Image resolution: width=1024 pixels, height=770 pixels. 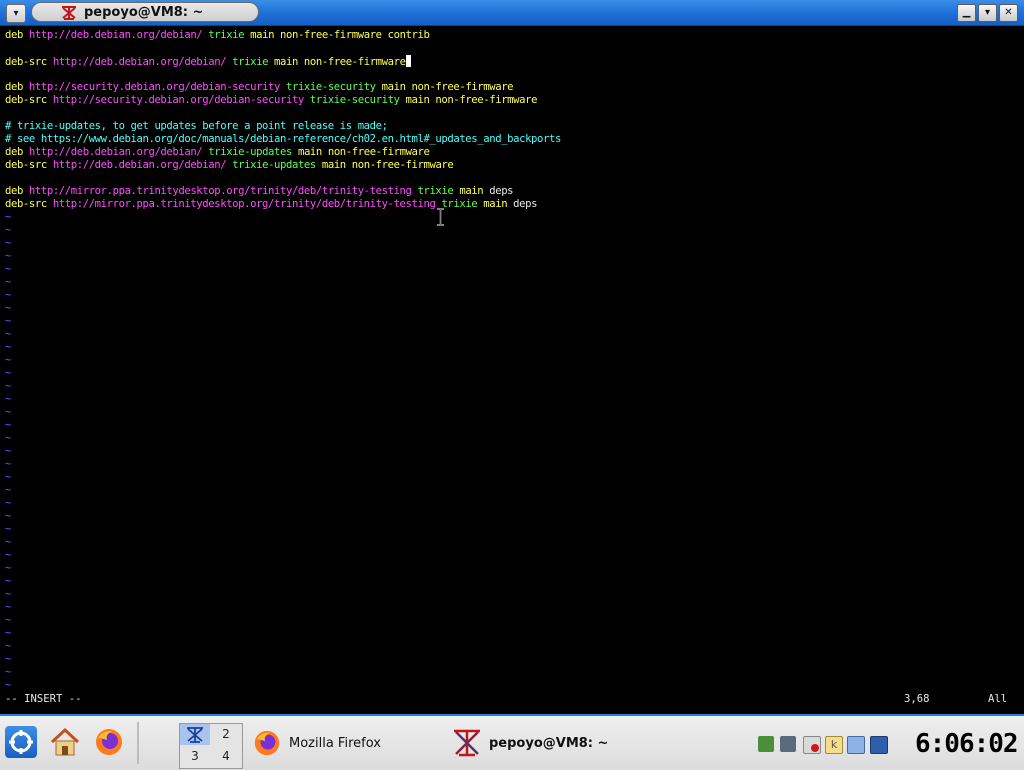 I want to click on editor-text-segment: trixie-updates, so click(x=250, y=152).